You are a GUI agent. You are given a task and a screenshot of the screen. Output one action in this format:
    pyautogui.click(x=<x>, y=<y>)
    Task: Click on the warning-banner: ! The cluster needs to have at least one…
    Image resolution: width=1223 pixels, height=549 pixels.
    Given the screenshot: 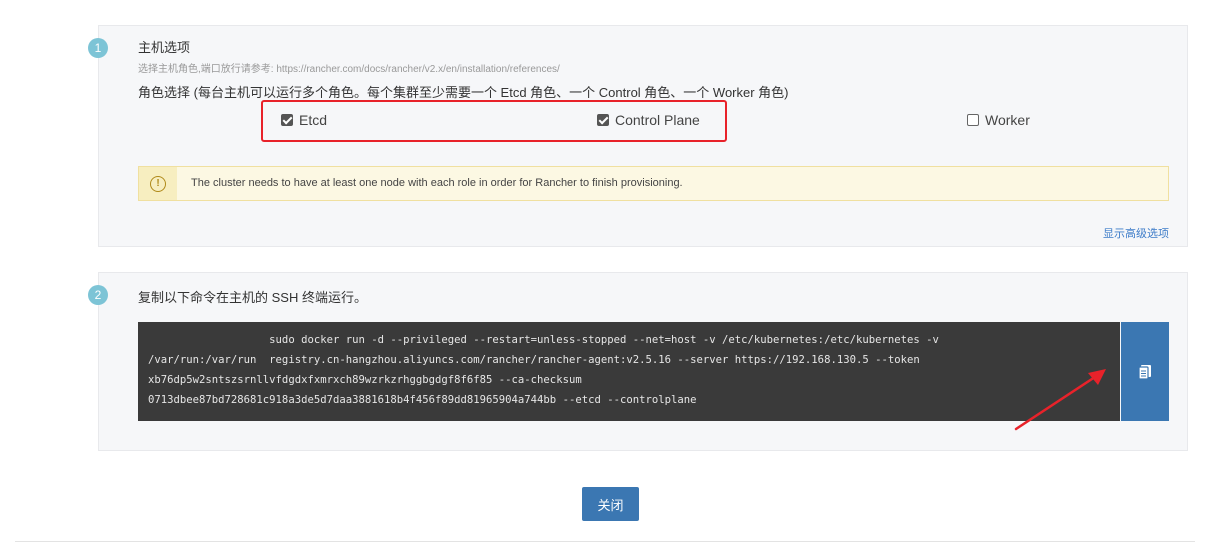 What is the action you would take?
    pyautogui.click(x=653, y=183)
    